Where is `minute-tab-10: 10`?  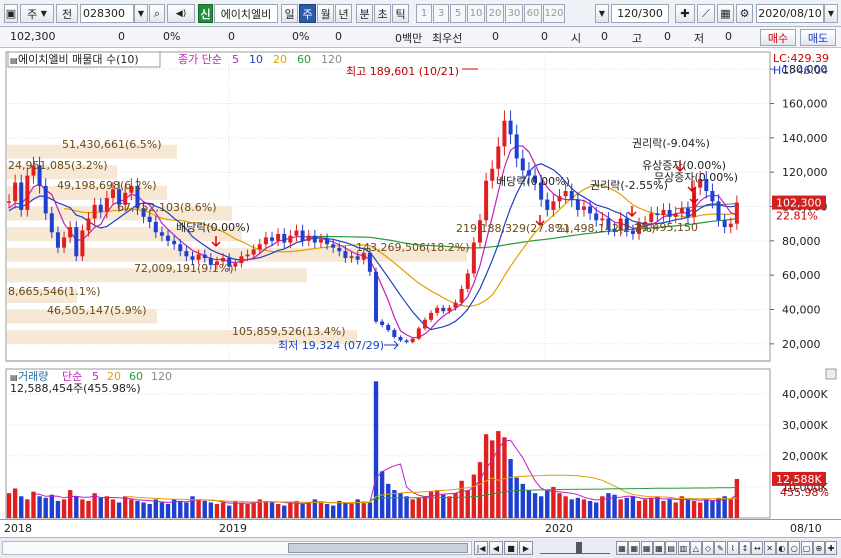
minute-tab-10: 10 is located at coordinates (476, 13).